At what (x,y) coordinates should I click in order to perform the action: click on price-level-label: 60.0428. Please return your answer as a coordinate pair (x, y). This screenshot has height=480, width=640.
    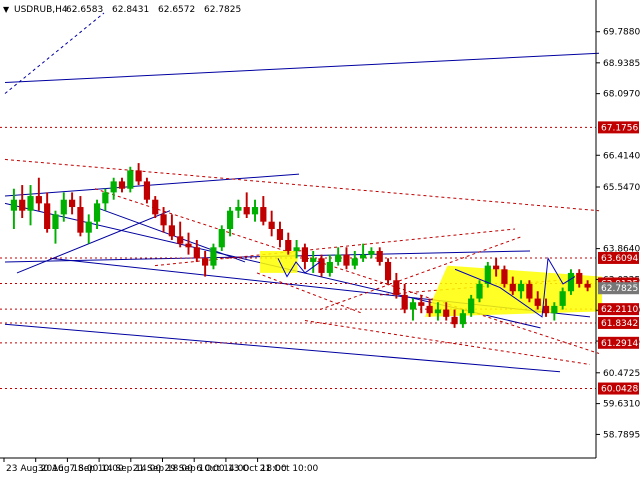
    Looking at the image, I should click on (619, 390).